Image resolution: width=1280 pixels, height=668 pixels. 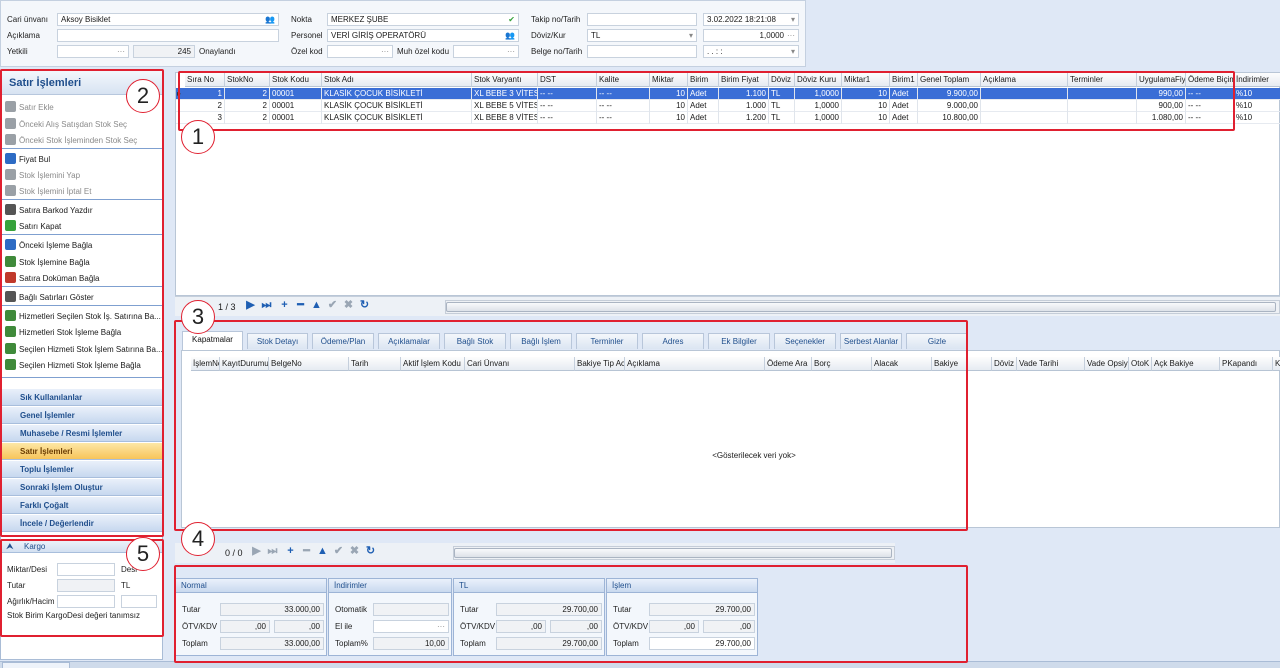 What do you see at coordinates (505, 118) in the screenshot?
I see `table-cell: XL BEBE 8 VİTES` at bounding box center [505, 118].